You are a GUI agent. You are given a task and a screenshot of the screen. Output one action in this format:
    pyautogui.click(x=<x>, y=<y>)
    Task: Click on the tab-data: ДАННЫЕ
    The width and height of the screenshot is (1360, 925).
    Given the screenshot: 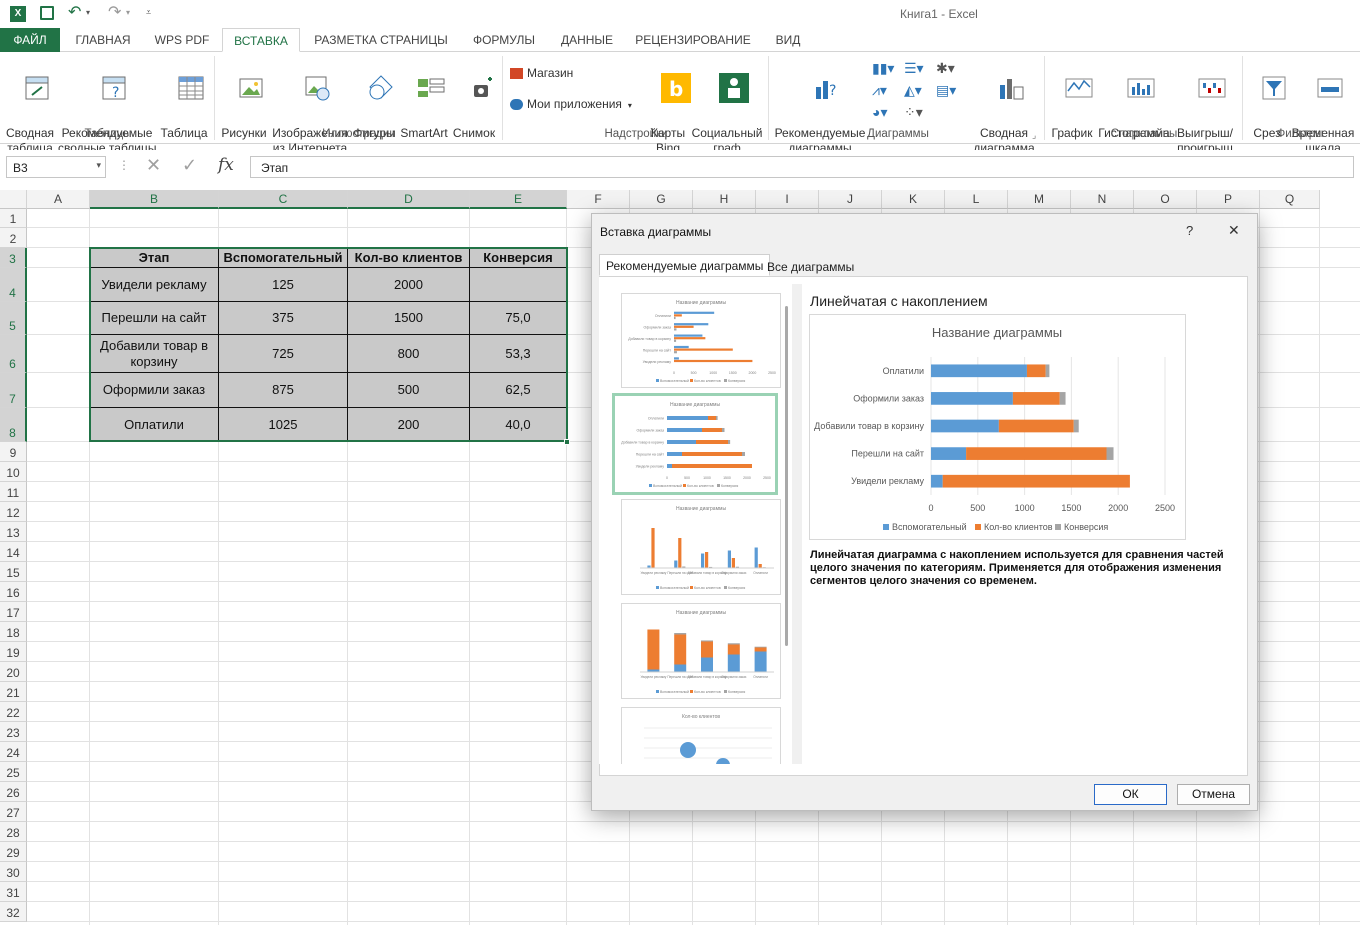 What is the action you would take?
    pyautogui.click(x=587, y=40)
    